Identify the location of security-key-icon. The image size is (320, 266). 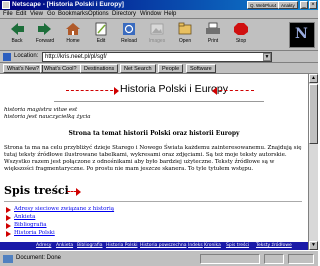
(8, 259).